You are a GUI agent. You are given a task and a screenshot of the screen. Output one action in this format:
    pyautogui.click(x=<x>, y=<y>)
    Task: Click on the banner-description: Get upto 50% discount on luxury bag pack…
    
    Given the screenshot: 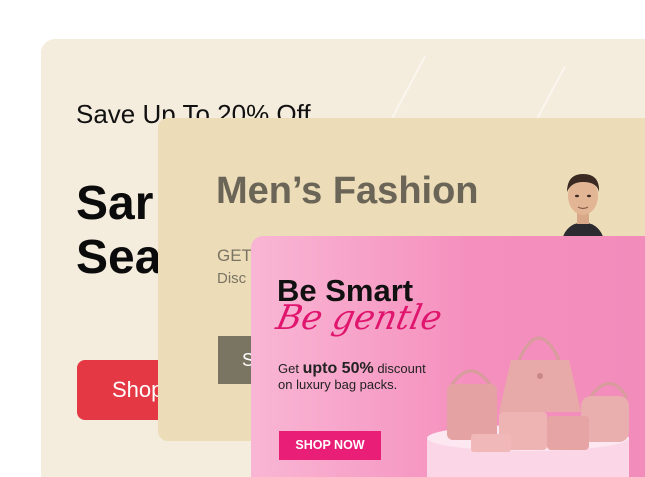 What is the action you would take?
    pyautogui.click(x=352, y=376)
    